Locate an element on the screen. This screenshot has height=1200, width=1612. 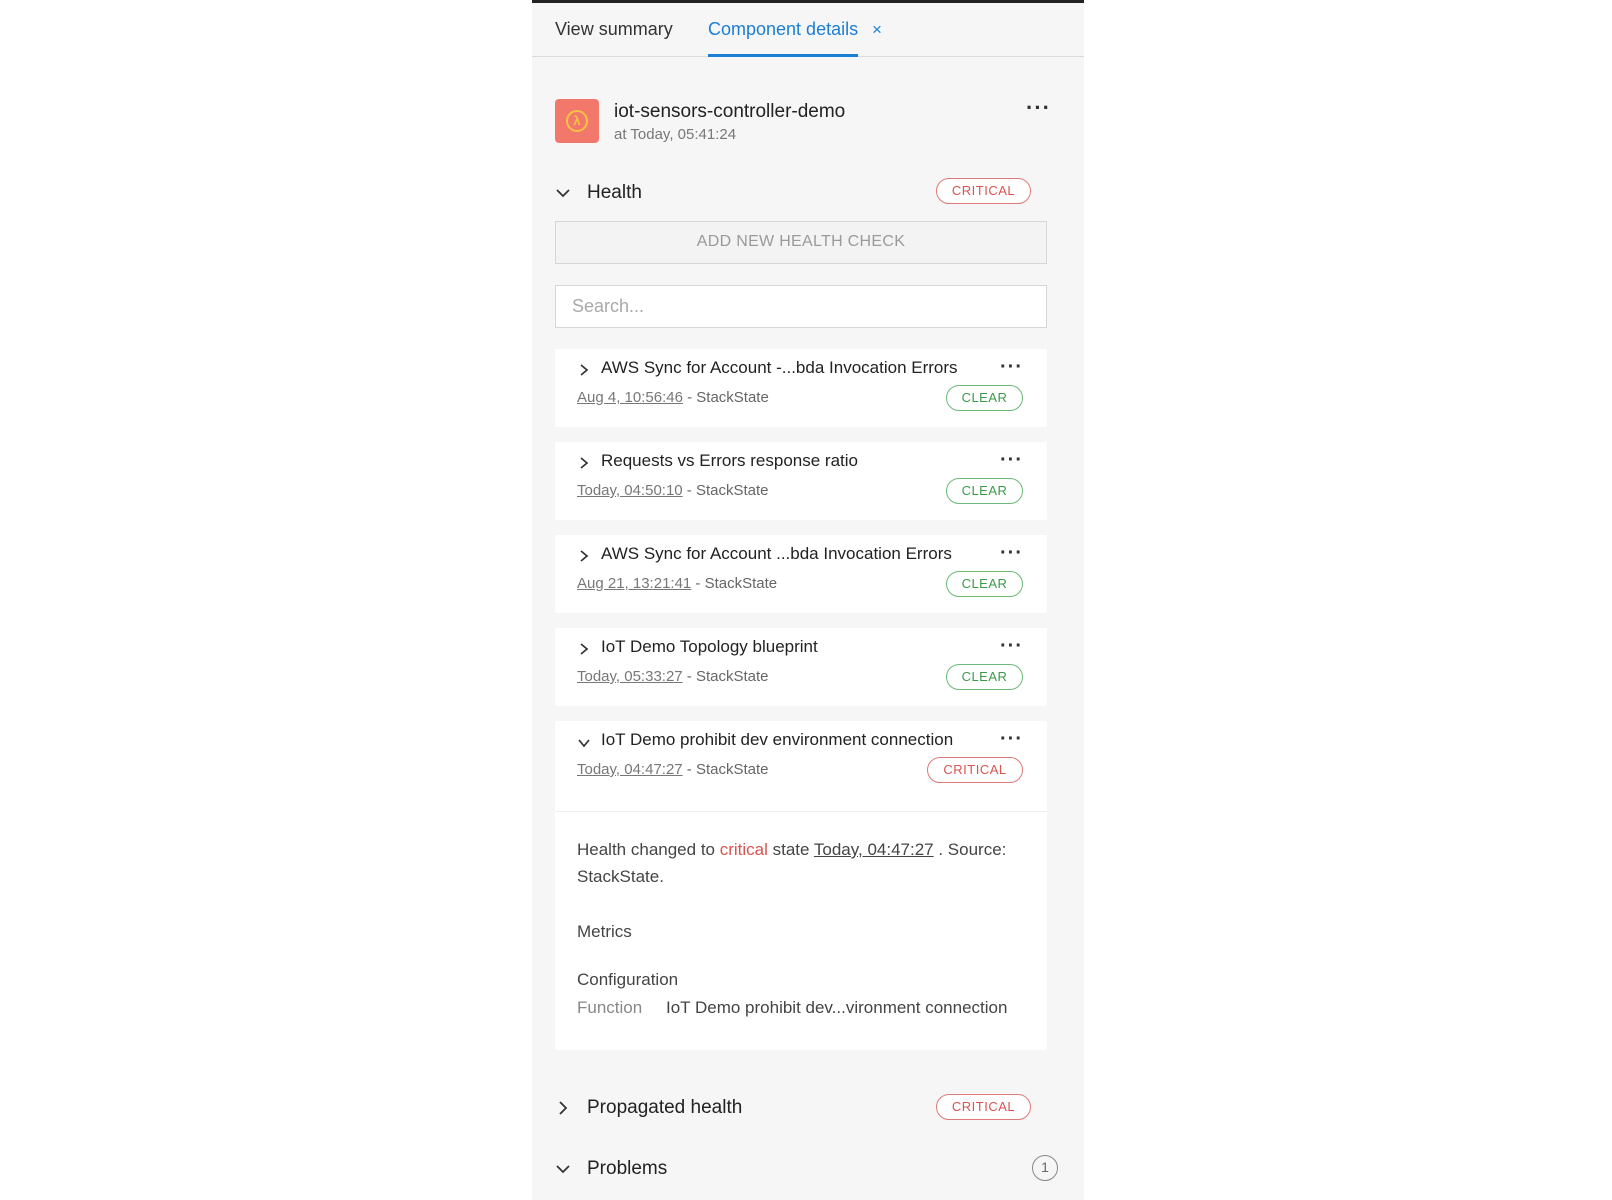
tab-bar: View summary Component details × is located at coordinates (808, 30).